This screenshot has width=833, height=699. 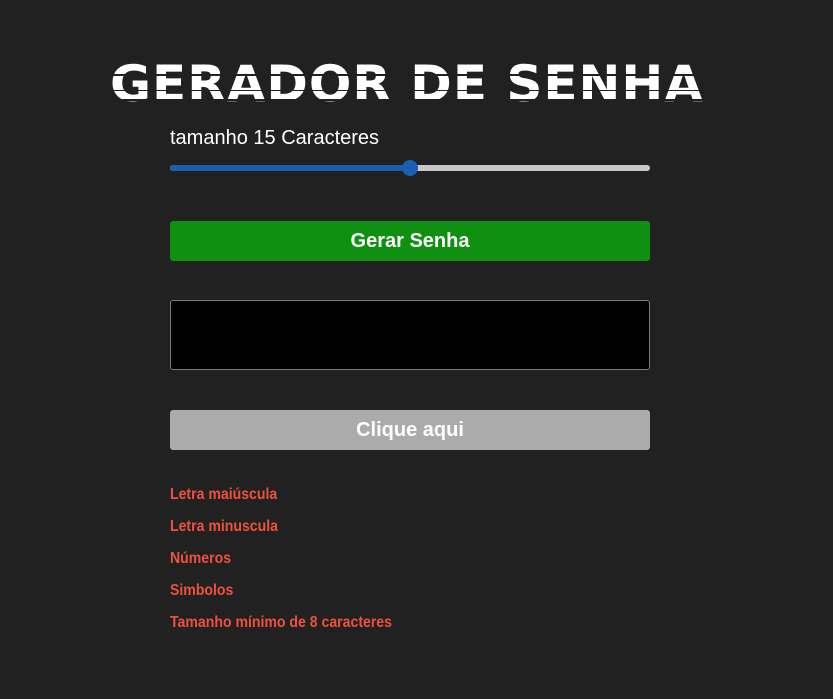 What do you see at coordinates (407, 84) in the screenshot?
I see `app-title: GERADOR DE SENHA` at bounding box center [407, 84].